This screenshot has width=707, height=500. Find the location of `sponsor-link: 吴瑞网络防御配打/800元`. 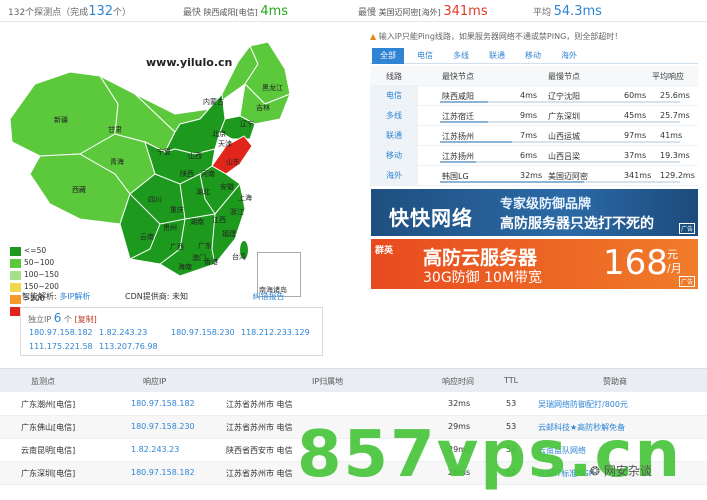

sponsor-link: 吴瑞网络防御配打/800元 is located at coordinates (583, 404).